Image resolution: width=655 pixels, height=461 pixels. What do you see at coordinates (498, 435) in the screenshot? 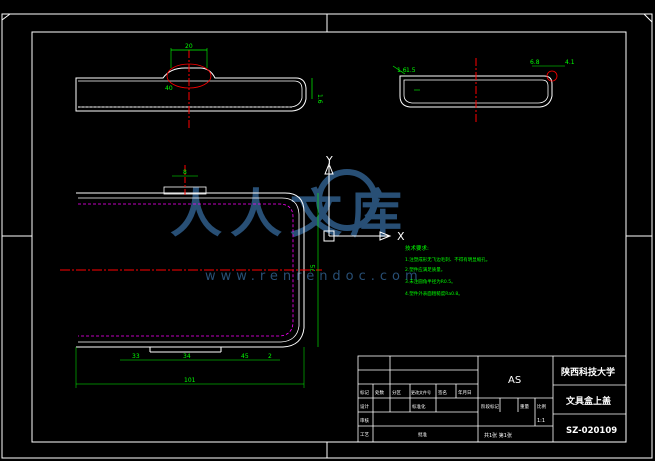
I see `tb-sheet: 共1张 第1张` at bounding box center [498, 435].